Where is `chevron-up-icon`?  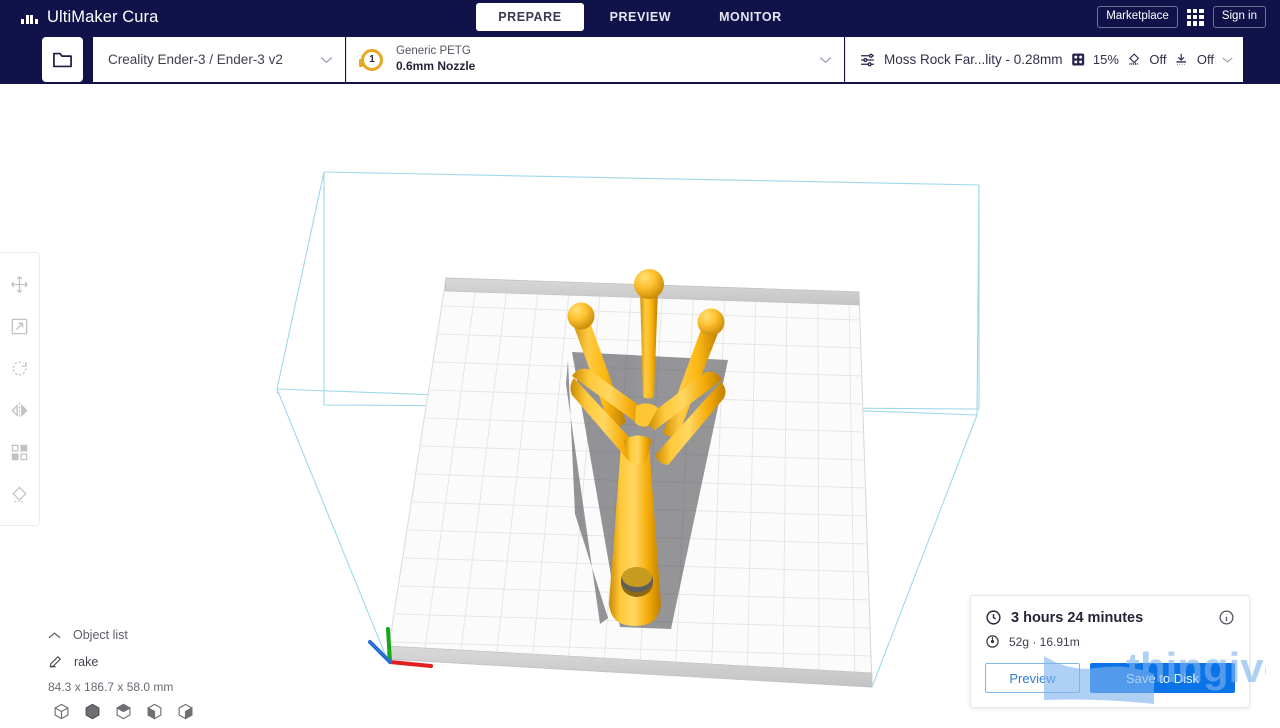 chevron-up-icon is located at coordinates (54, 634).